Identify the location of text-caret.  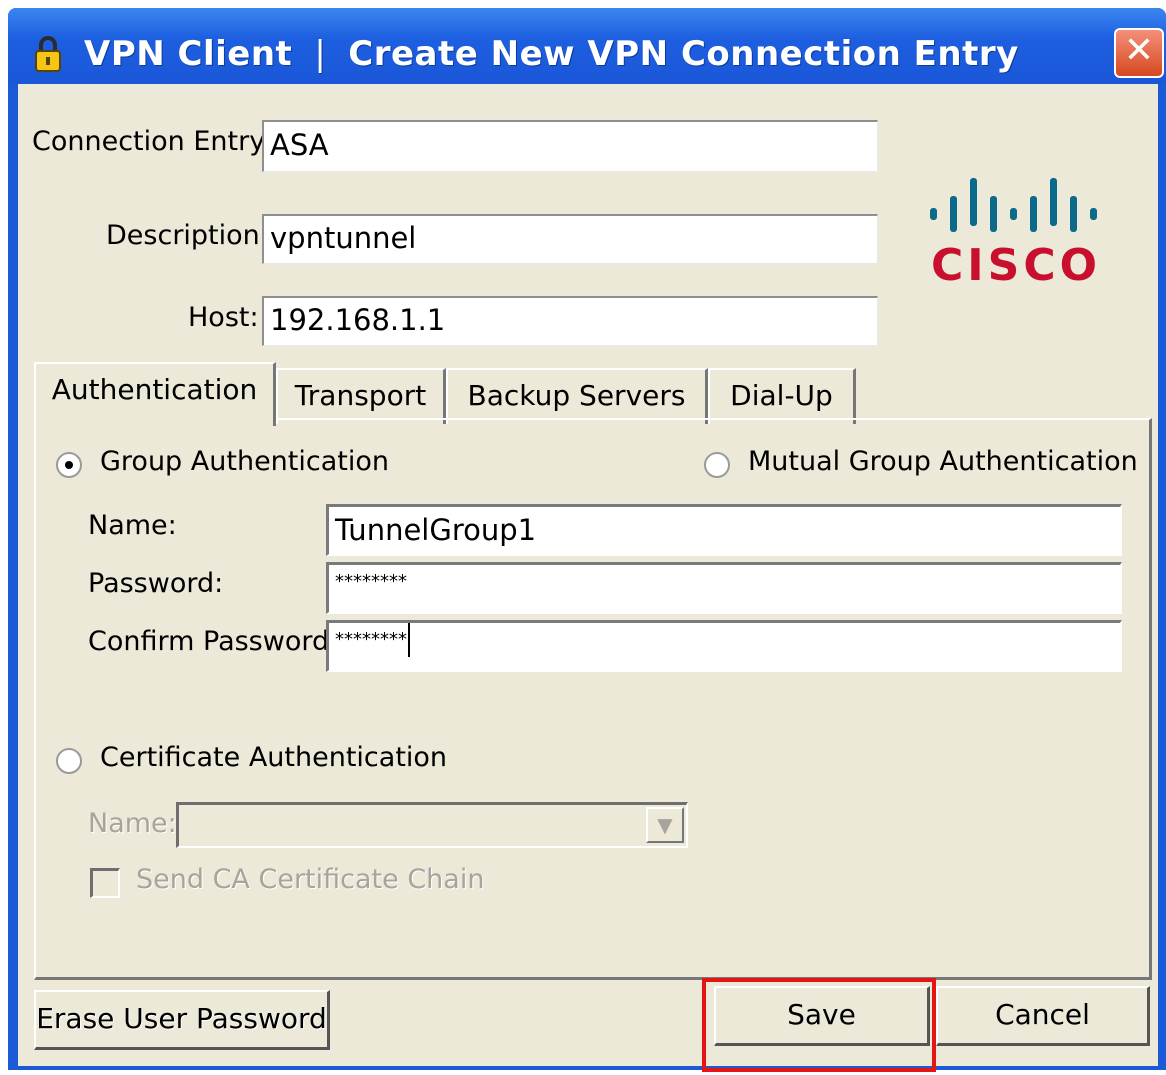
(409, 640).